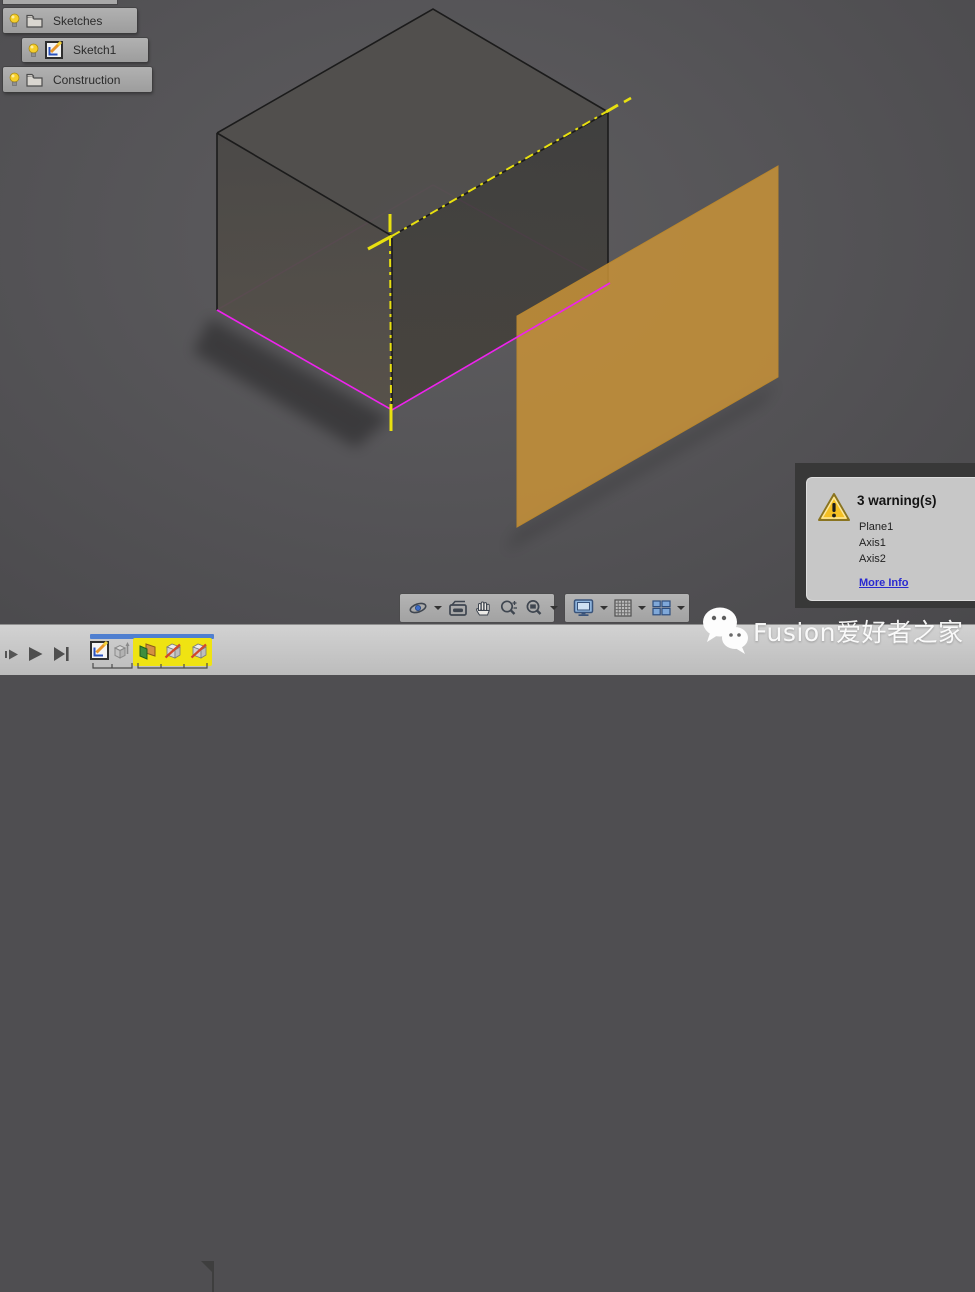  I want to click on nav-toolbar-display, so click(627, 608).